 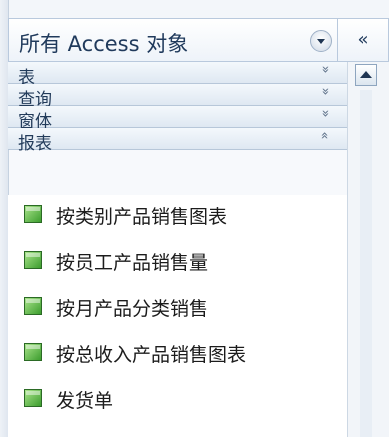 What do you see at coordinates (366, 75) in the screenshot?
I see `scroll-up-button` at bounding box center [366, 75].